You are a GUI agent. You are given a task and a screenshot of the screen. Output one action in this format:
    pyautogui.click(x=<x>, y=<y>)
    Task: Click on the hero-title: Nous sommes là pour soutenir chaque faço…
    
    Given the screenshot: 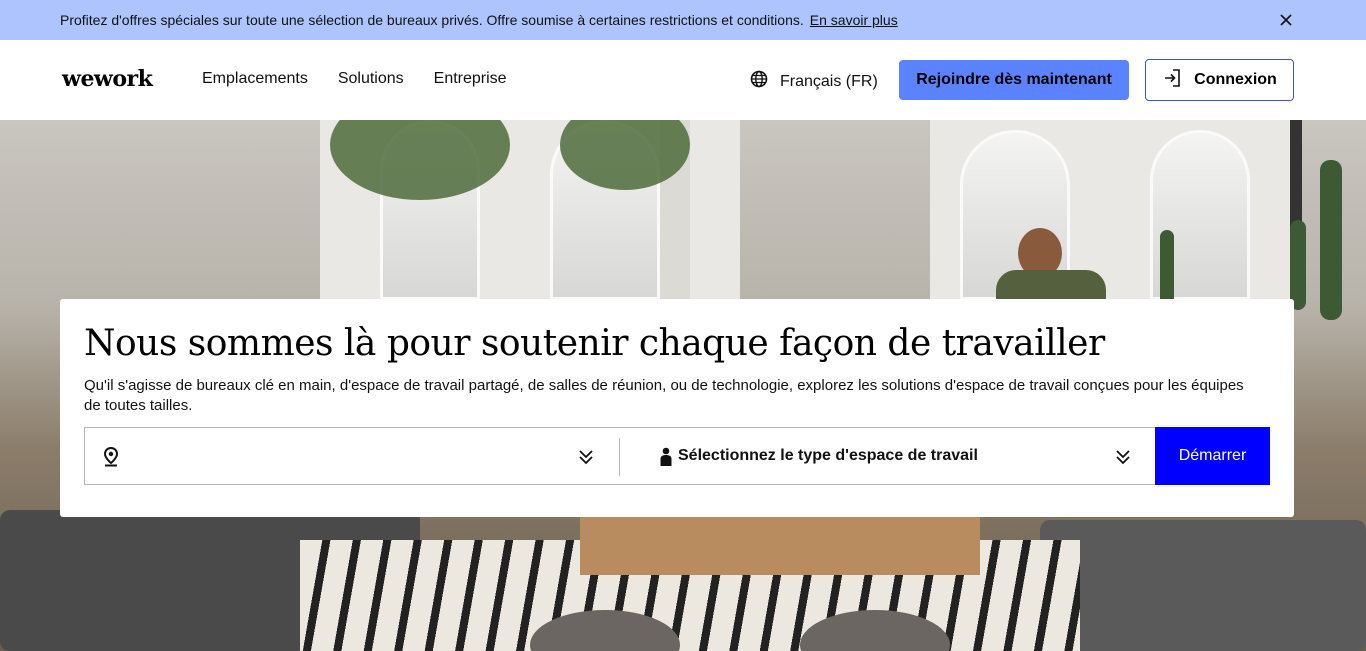 What is the action you would take?
    pyautogui.click(x=594, y=343)
    